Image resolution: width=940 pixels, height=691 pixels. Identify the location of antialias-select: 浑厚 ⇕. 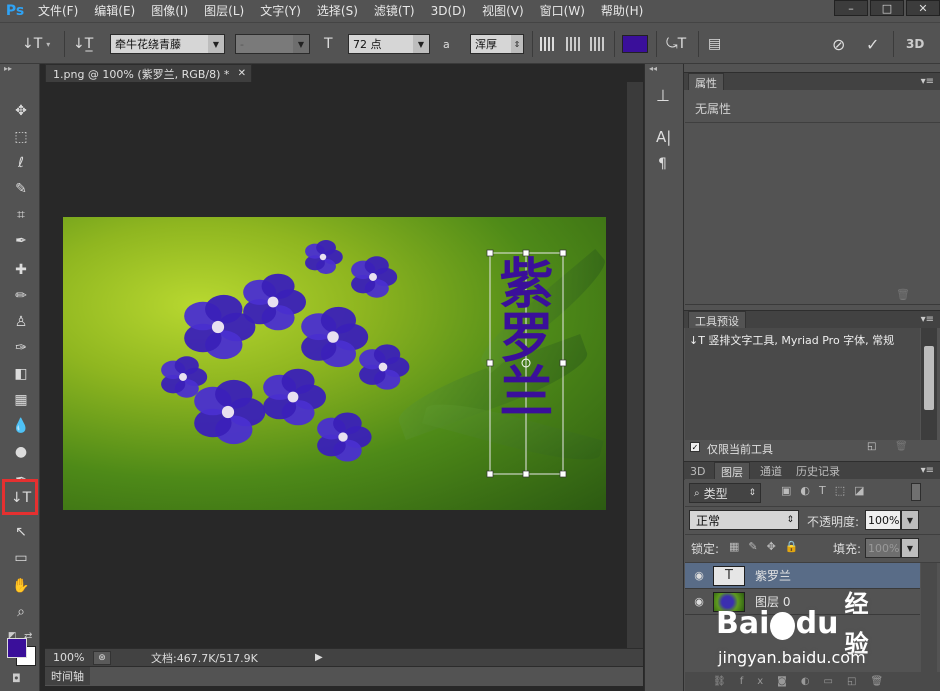
(497, 44).